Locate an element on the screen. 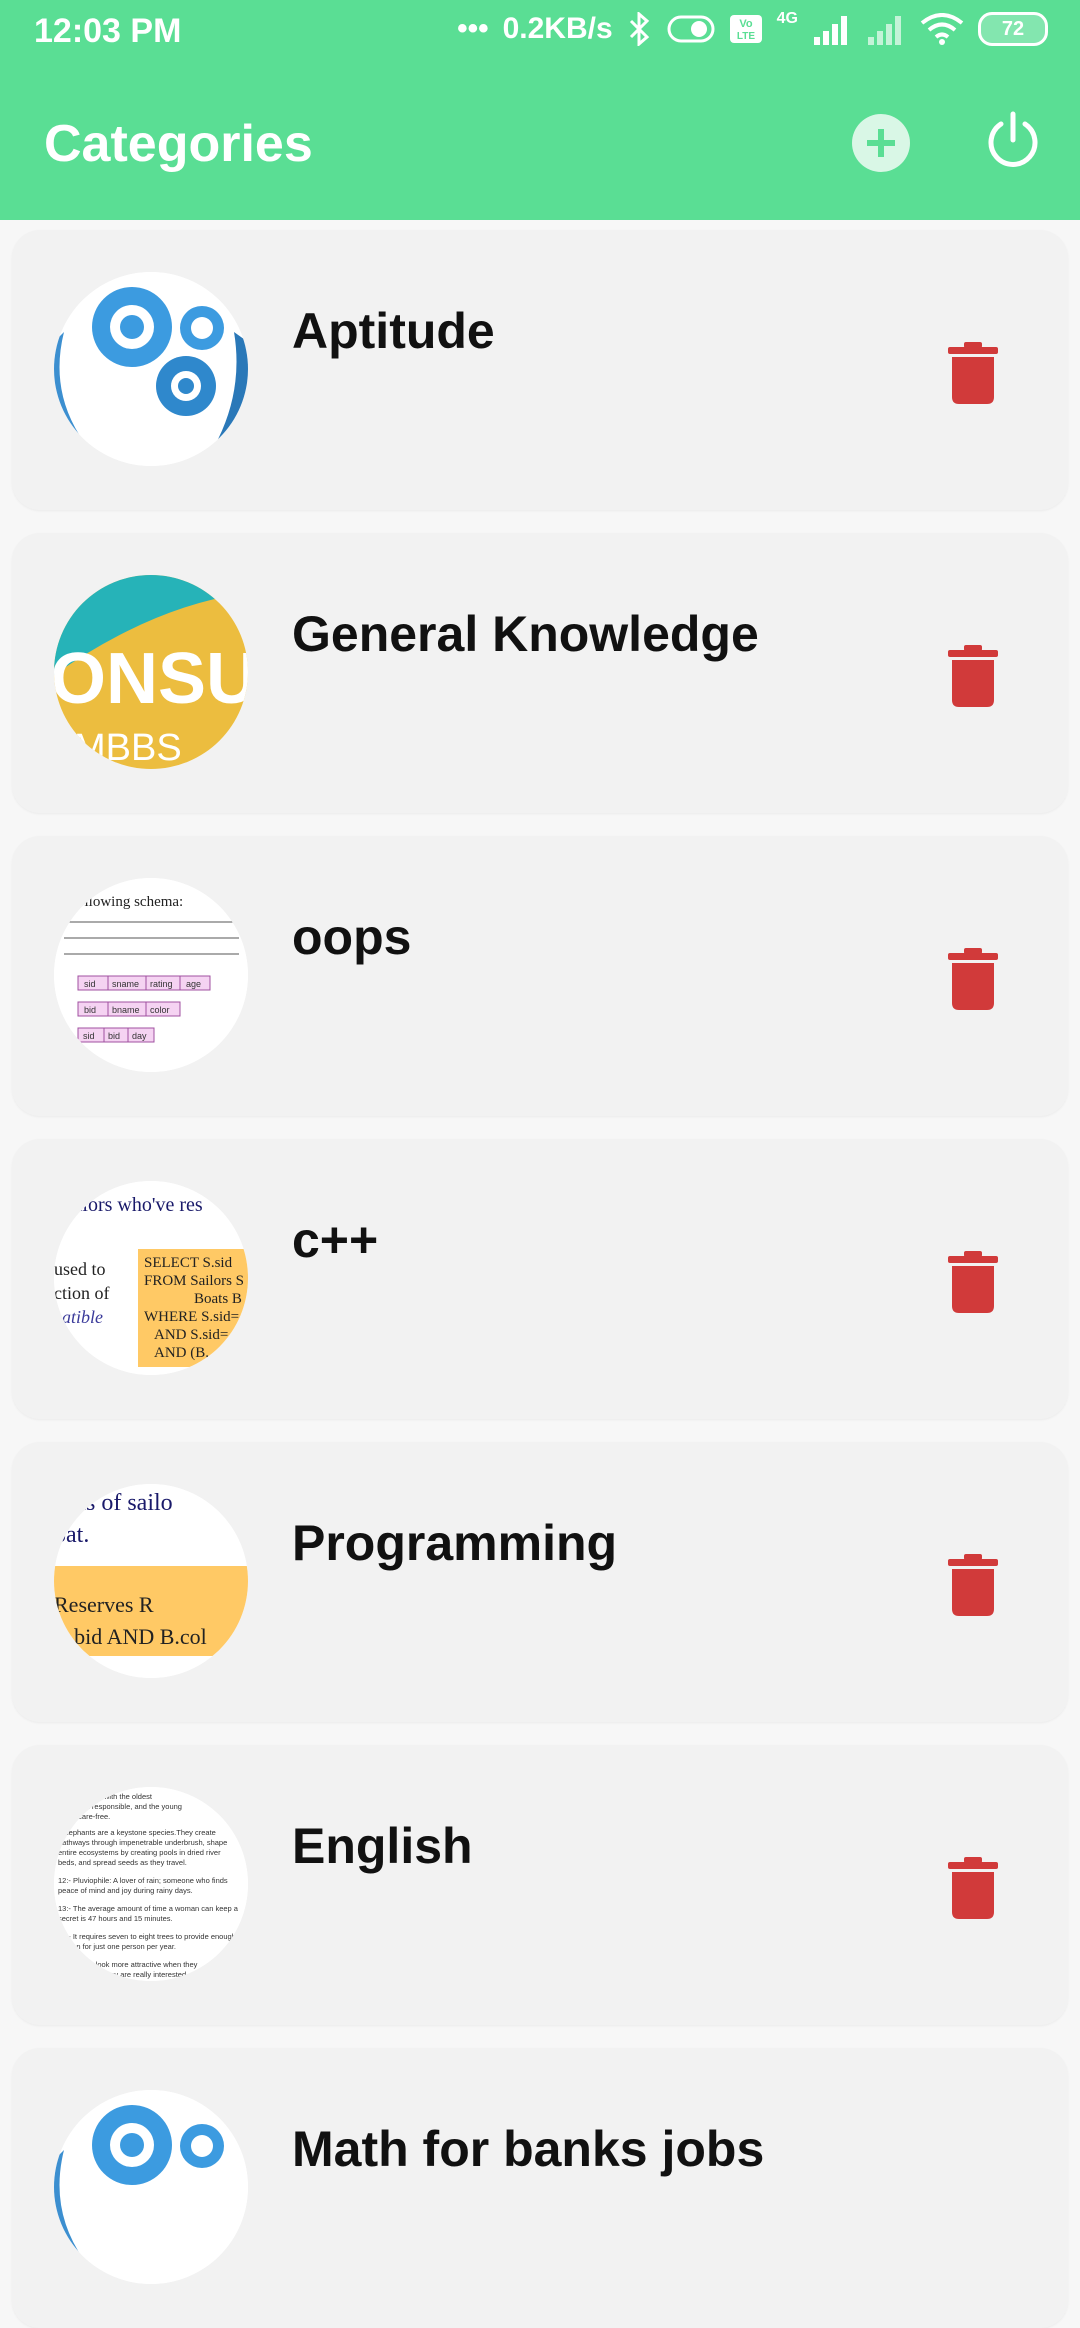 The image size is (1080, 2328). svg-text: ction of is located at coordinates (82, 1293).